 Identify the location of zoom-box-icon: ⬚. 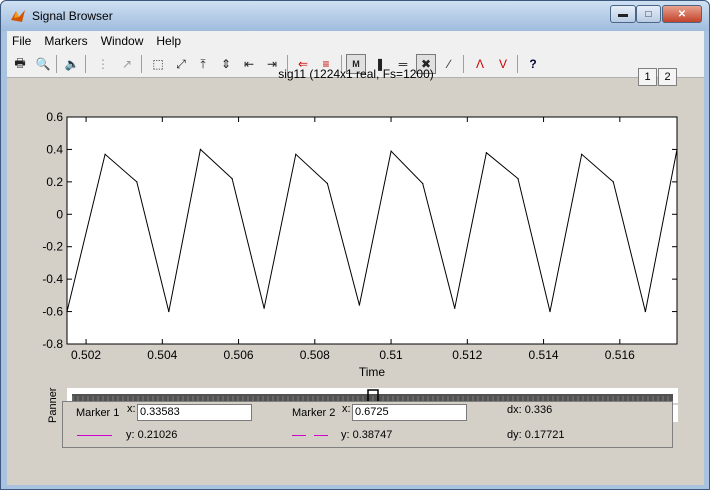
(158, 64).